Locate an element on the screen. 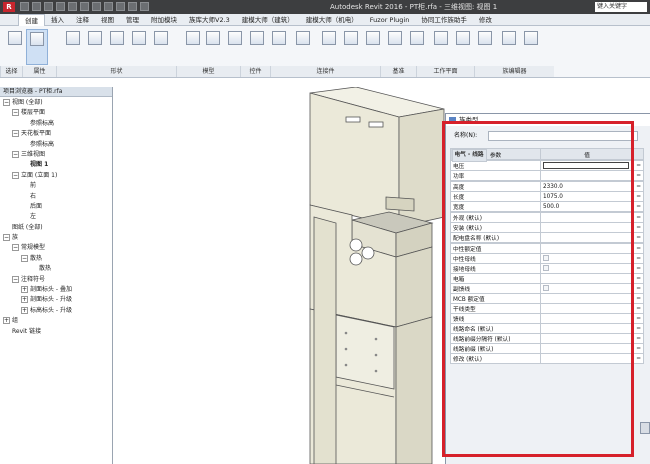  ribbon-tab: 管理 is located at coordinates (132, 20).